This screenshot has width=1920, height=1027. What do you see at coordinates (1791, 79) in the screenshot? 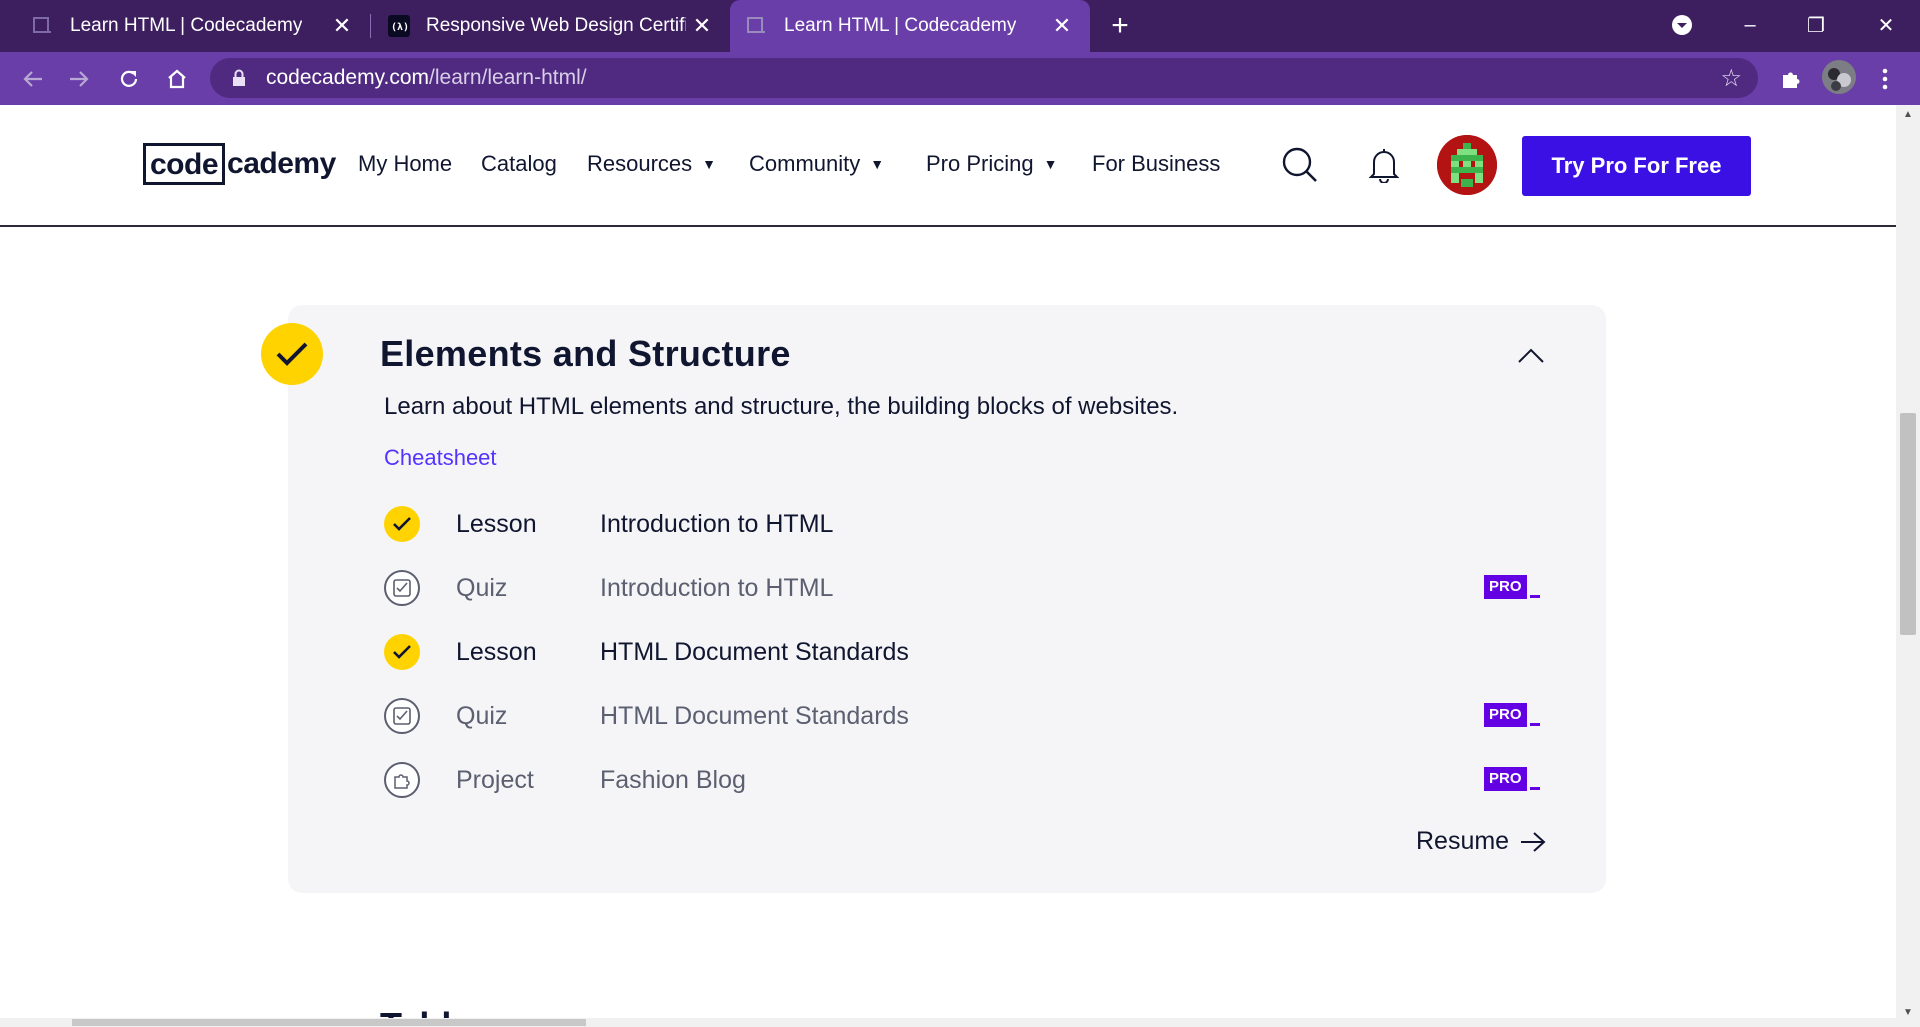
I see `extensions-puzzle-icon` at bounding box center [1791, 79].